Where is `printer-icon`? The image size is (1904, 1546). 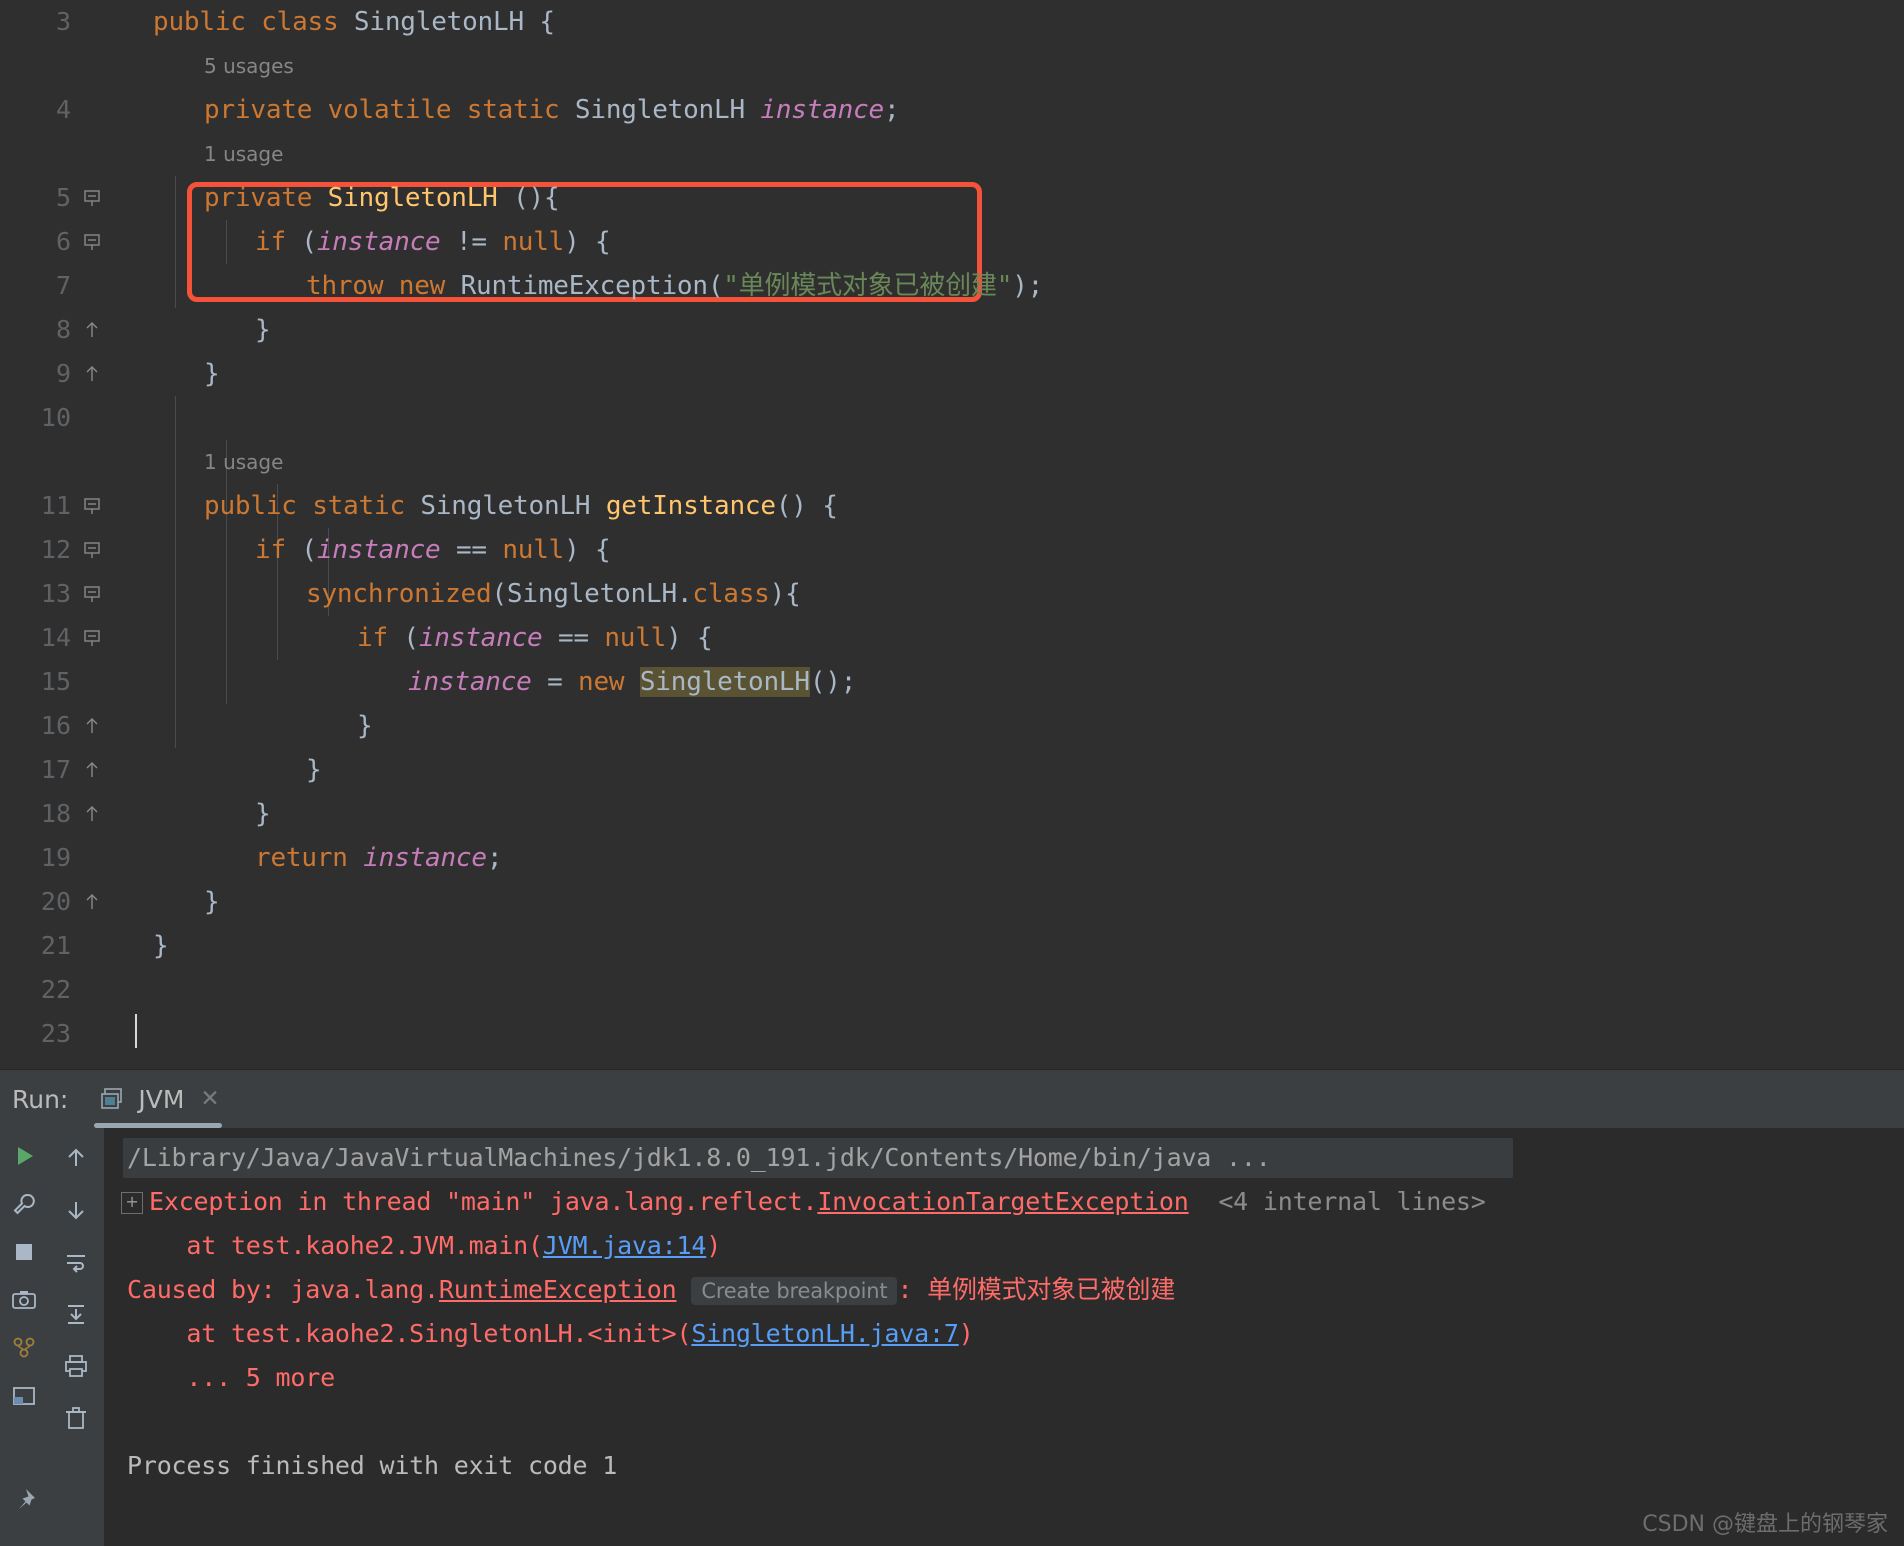
printer-icon is located at coordinates (76, 1366).